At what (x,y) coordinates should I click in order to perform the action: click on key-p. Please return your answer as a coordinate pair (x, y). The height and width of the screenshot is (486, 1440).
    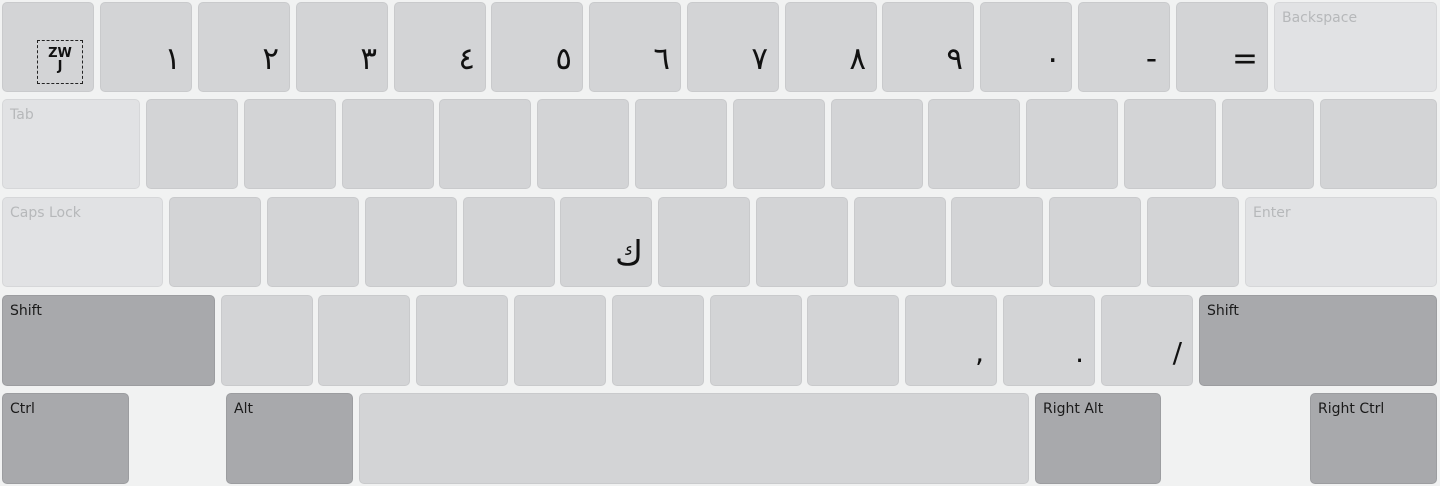
    Looking at the image, I should click on (1072, 144).